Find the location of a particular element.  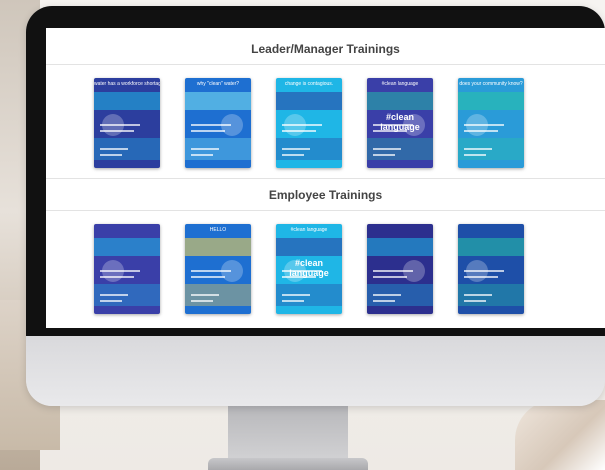

poster-thumbnail: why "clean" water? is located at coordinates (218, 123).